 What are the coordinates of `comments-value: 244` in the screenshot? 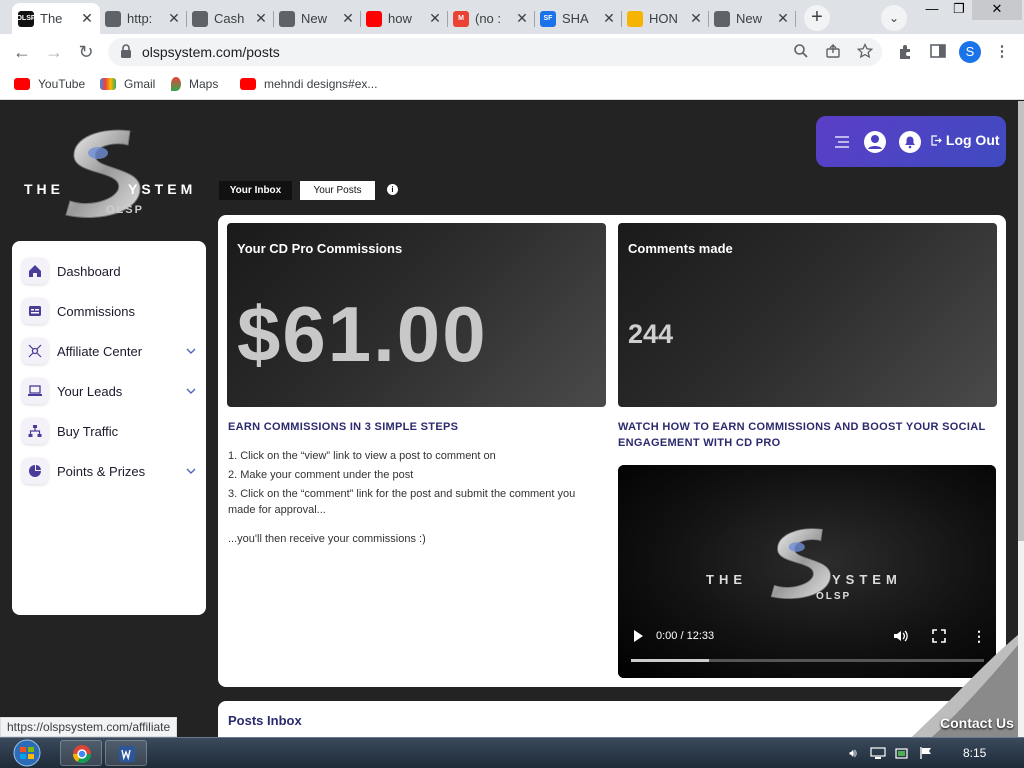 It's located at (651, 334).